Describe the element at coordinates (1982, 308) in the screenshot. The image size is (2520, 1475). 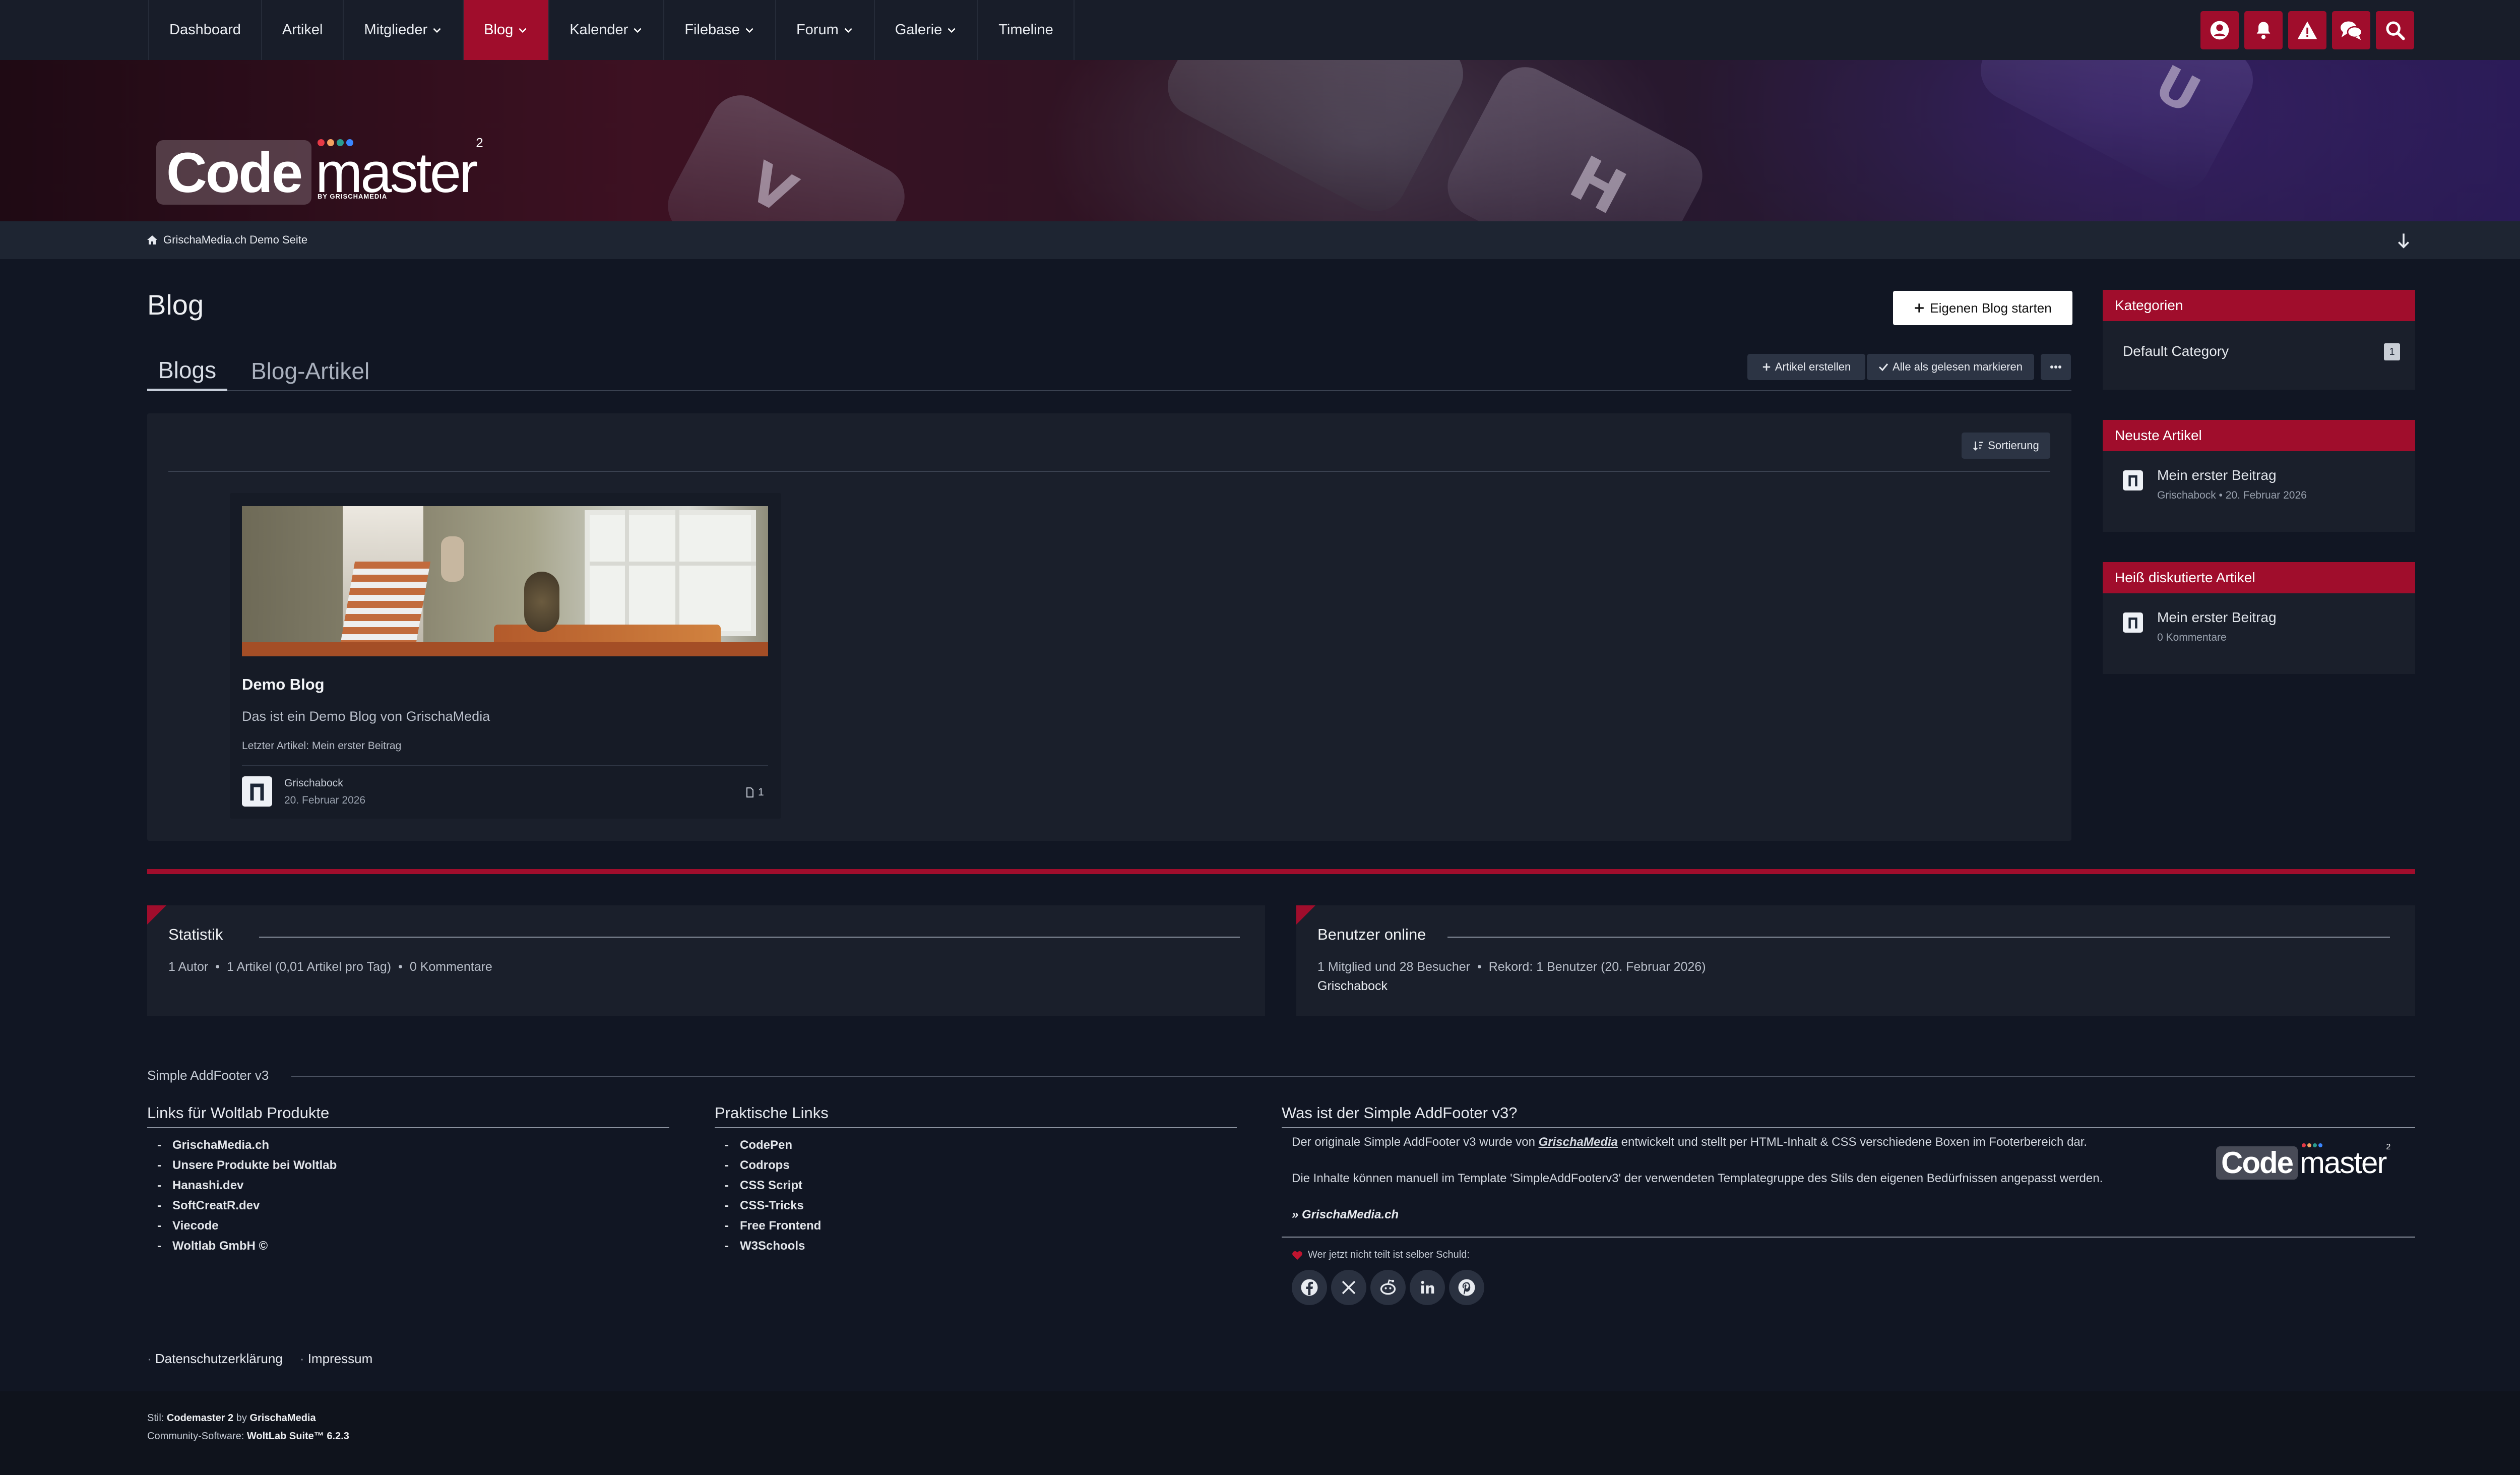
I see `start-blog-button: Eigenen Blog starten` at that location.